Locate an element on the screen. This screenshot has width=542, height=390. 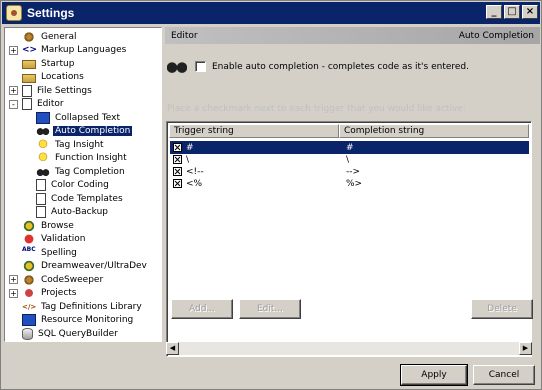
tree-expander: - is located at coordinates (13, 104).